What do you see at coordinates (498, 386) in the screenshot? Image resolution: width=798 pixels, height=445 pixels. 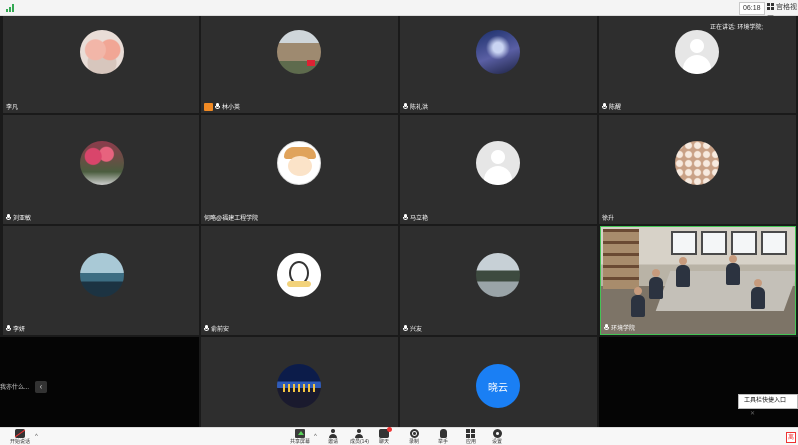 I see `text-avatar: 晓云` at bounding box center [498, 386].